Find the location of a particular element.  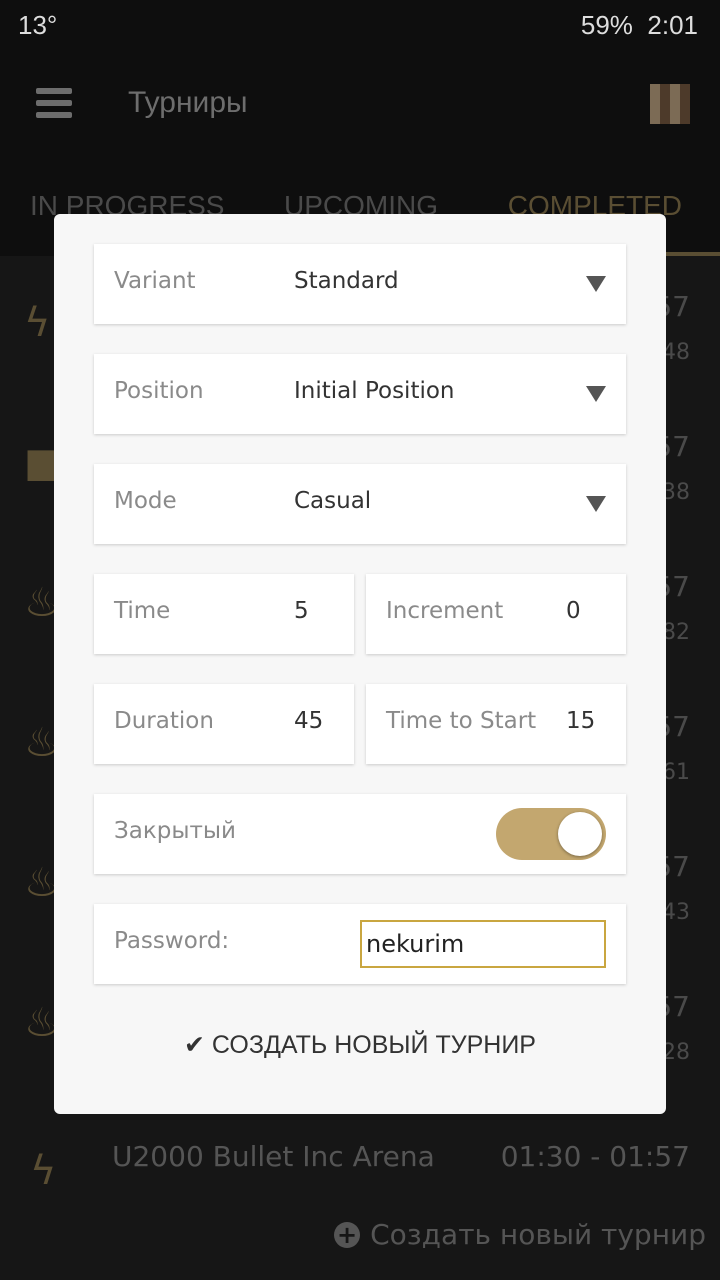

mode-select: Mode Casual is located at coordinates (360, 504).